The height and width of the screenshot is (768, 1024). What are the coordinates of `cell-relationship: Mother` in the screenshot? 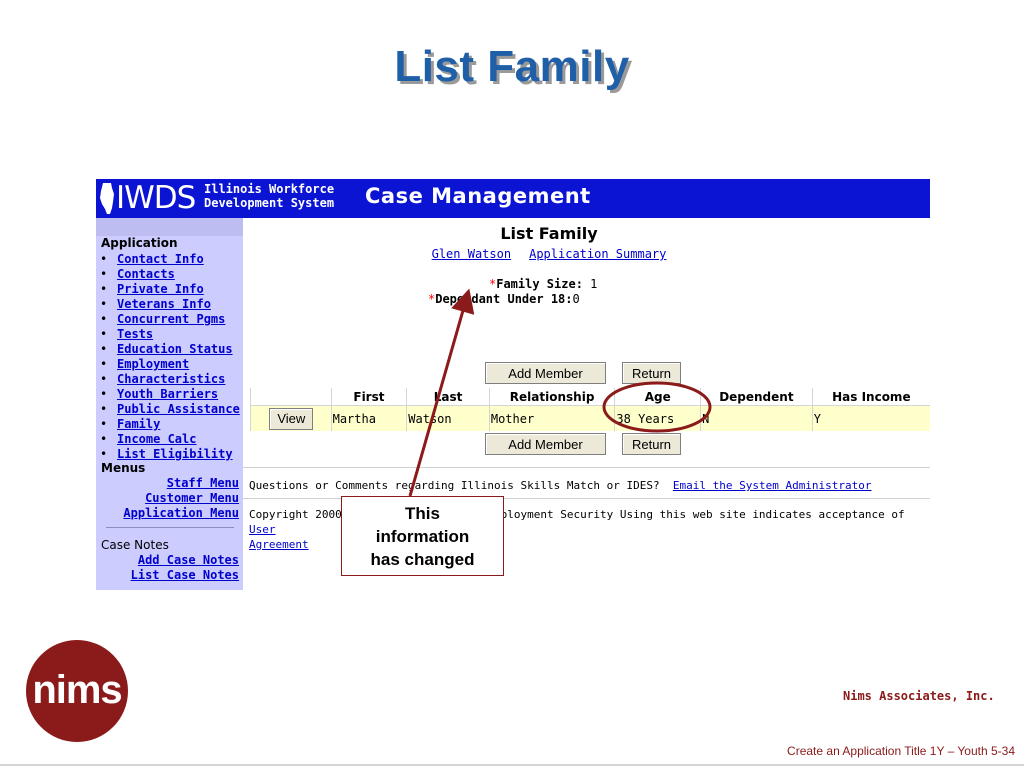 It's located at (551, 418).